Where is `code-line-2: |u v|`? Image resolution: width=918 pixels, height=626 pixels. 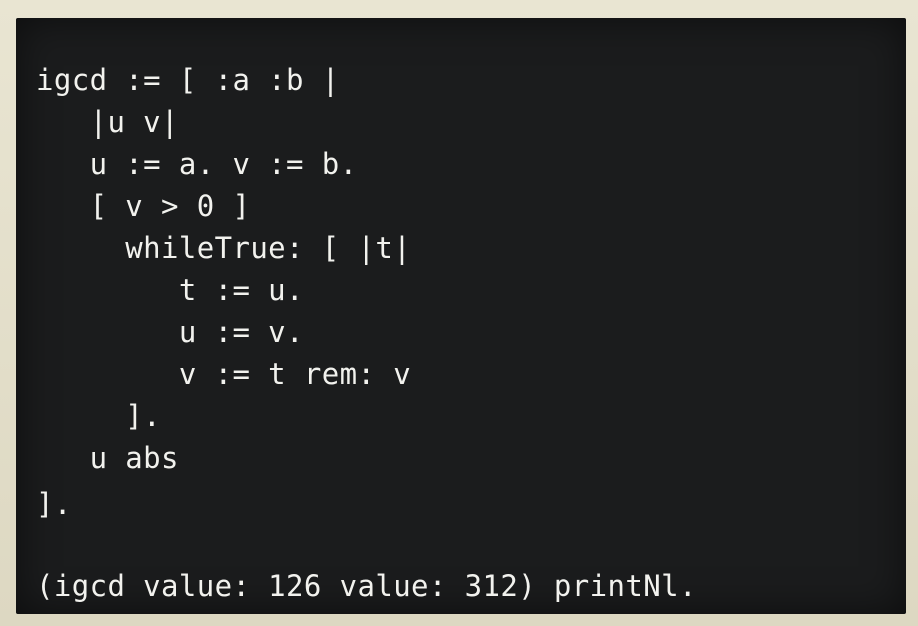
code-line-2: |u v| is located at coordinates (107, 122).